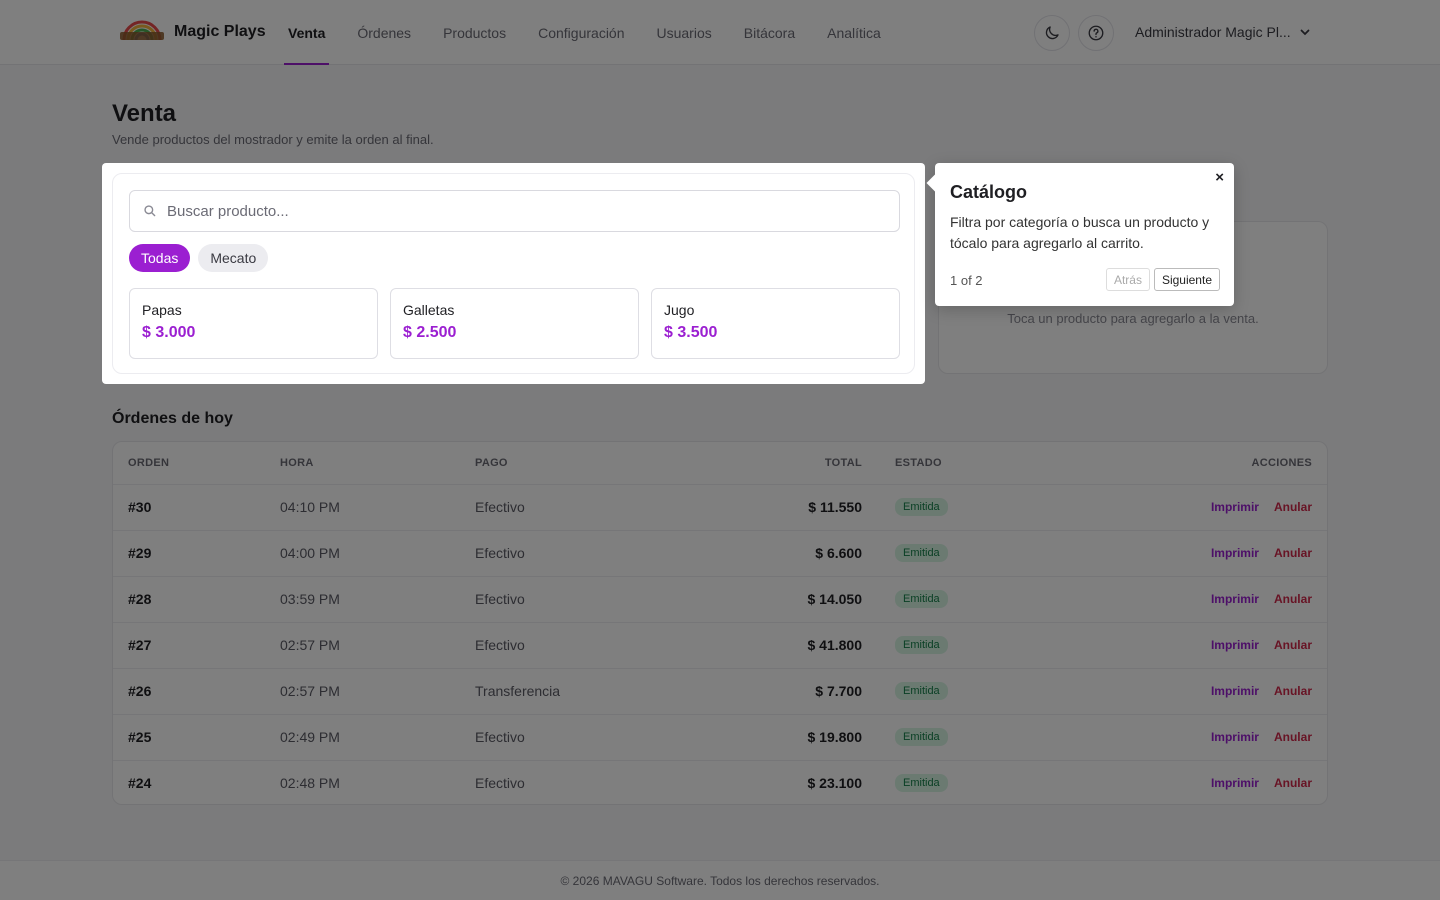  What do you see at coordinates (691, 332) in the screenshot?
I see `product-price: $ 3.500` at bounding box center [691, 332].